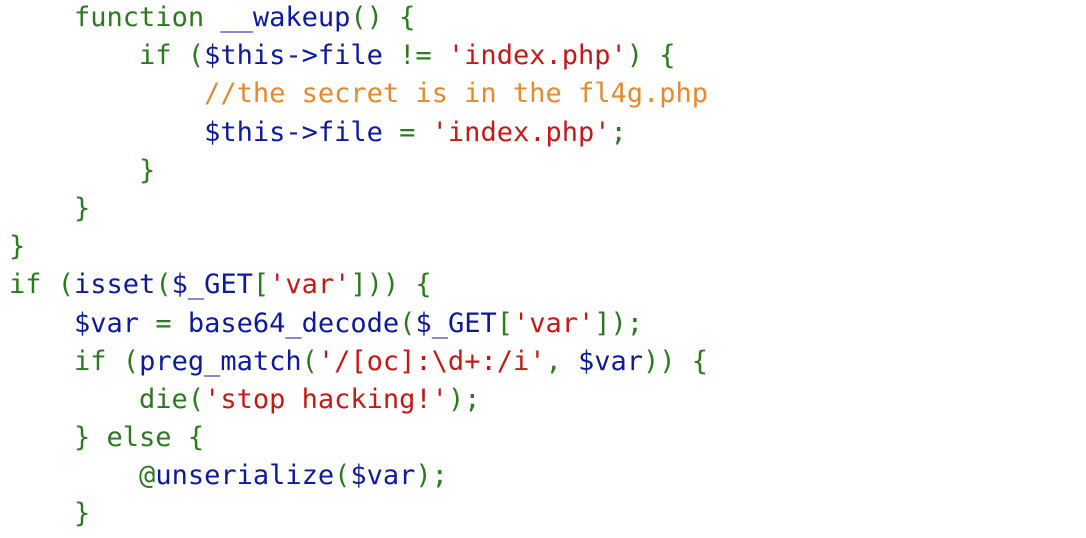  Describe the element at coordinates (431, 361) in the screenshot. I see `code-token-string-literal: '/[oc]:\d+:/i'` at that location.